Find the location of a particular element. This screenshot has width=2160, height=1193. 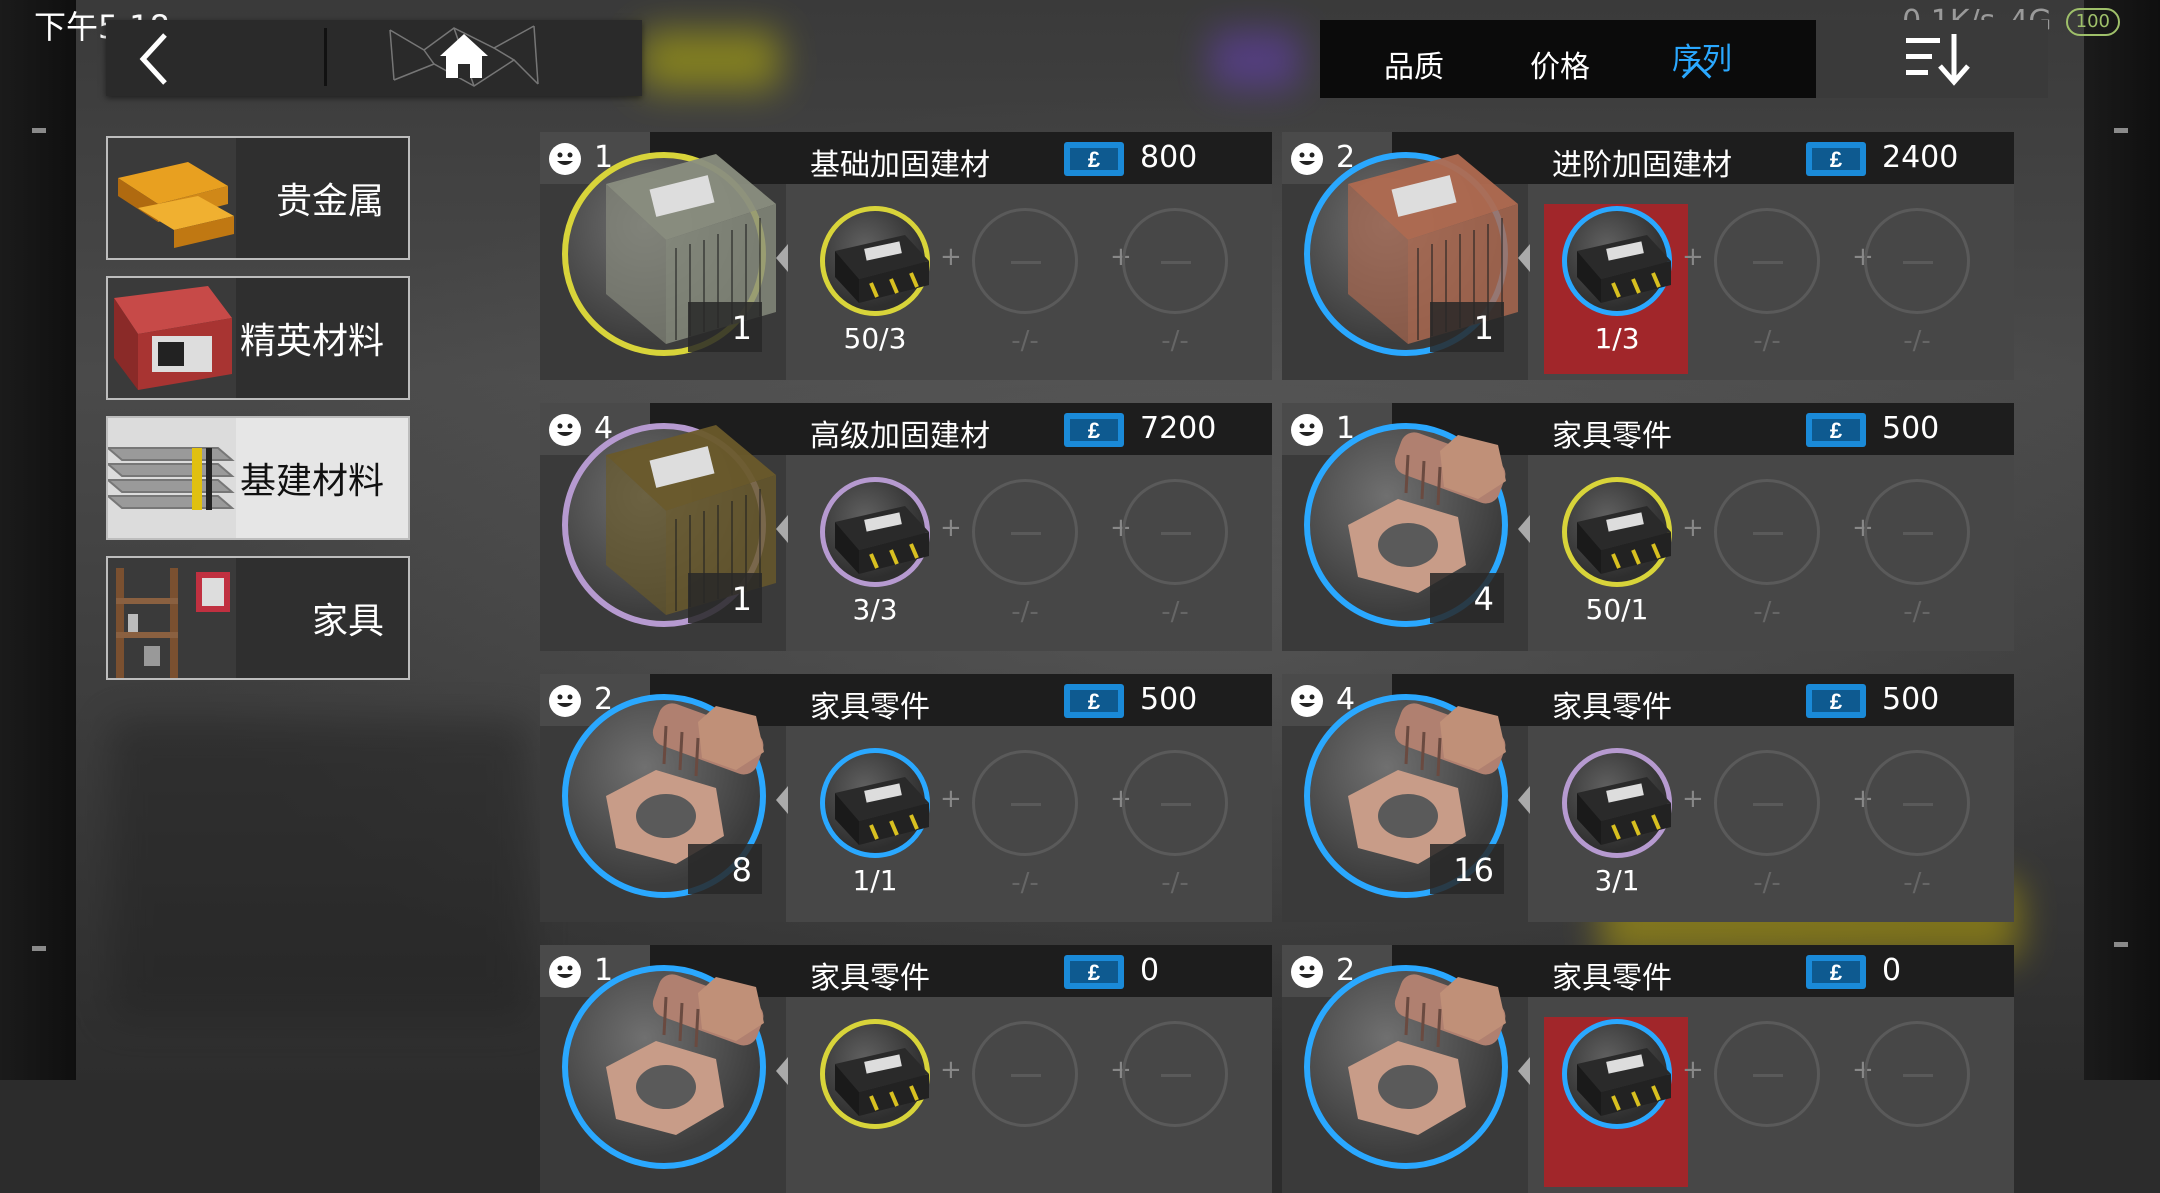

sort-order-button is located at coordinates (1932, 59).